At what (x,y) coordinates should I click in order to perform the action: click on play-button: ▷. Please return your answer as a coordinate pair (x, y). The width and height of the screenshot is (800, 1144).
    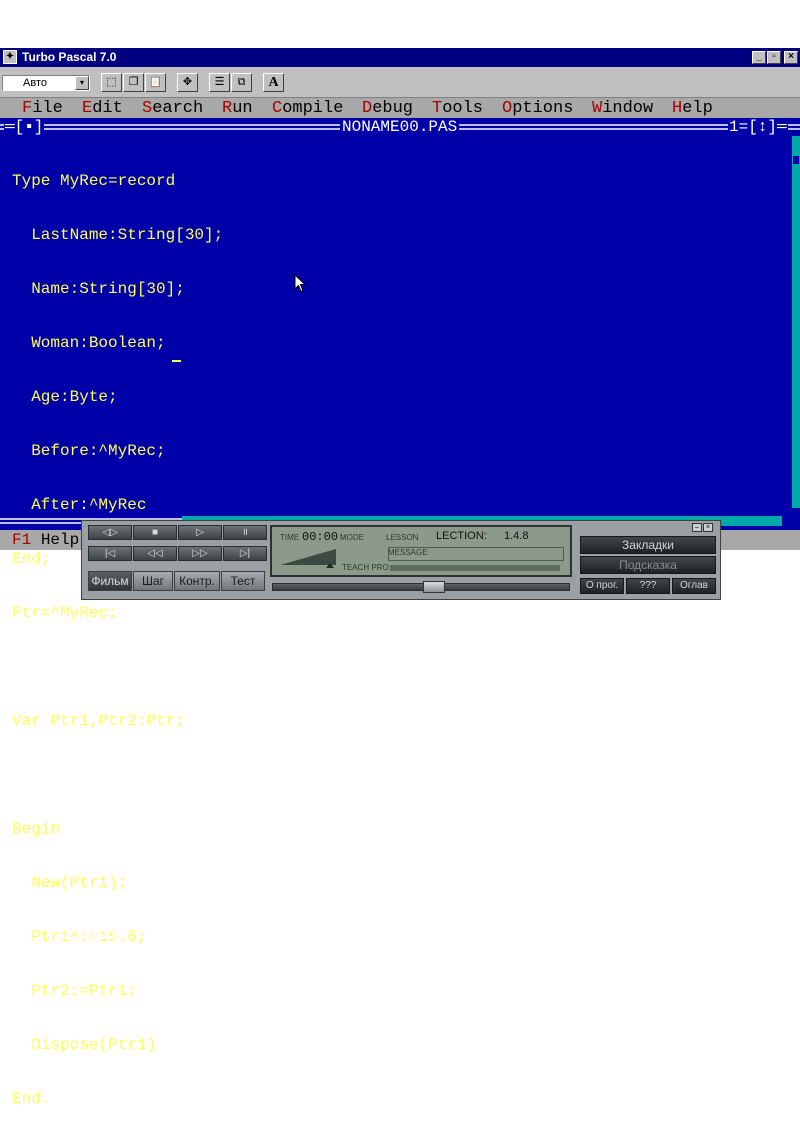
    Looking at the image, I should click on (200, 532).